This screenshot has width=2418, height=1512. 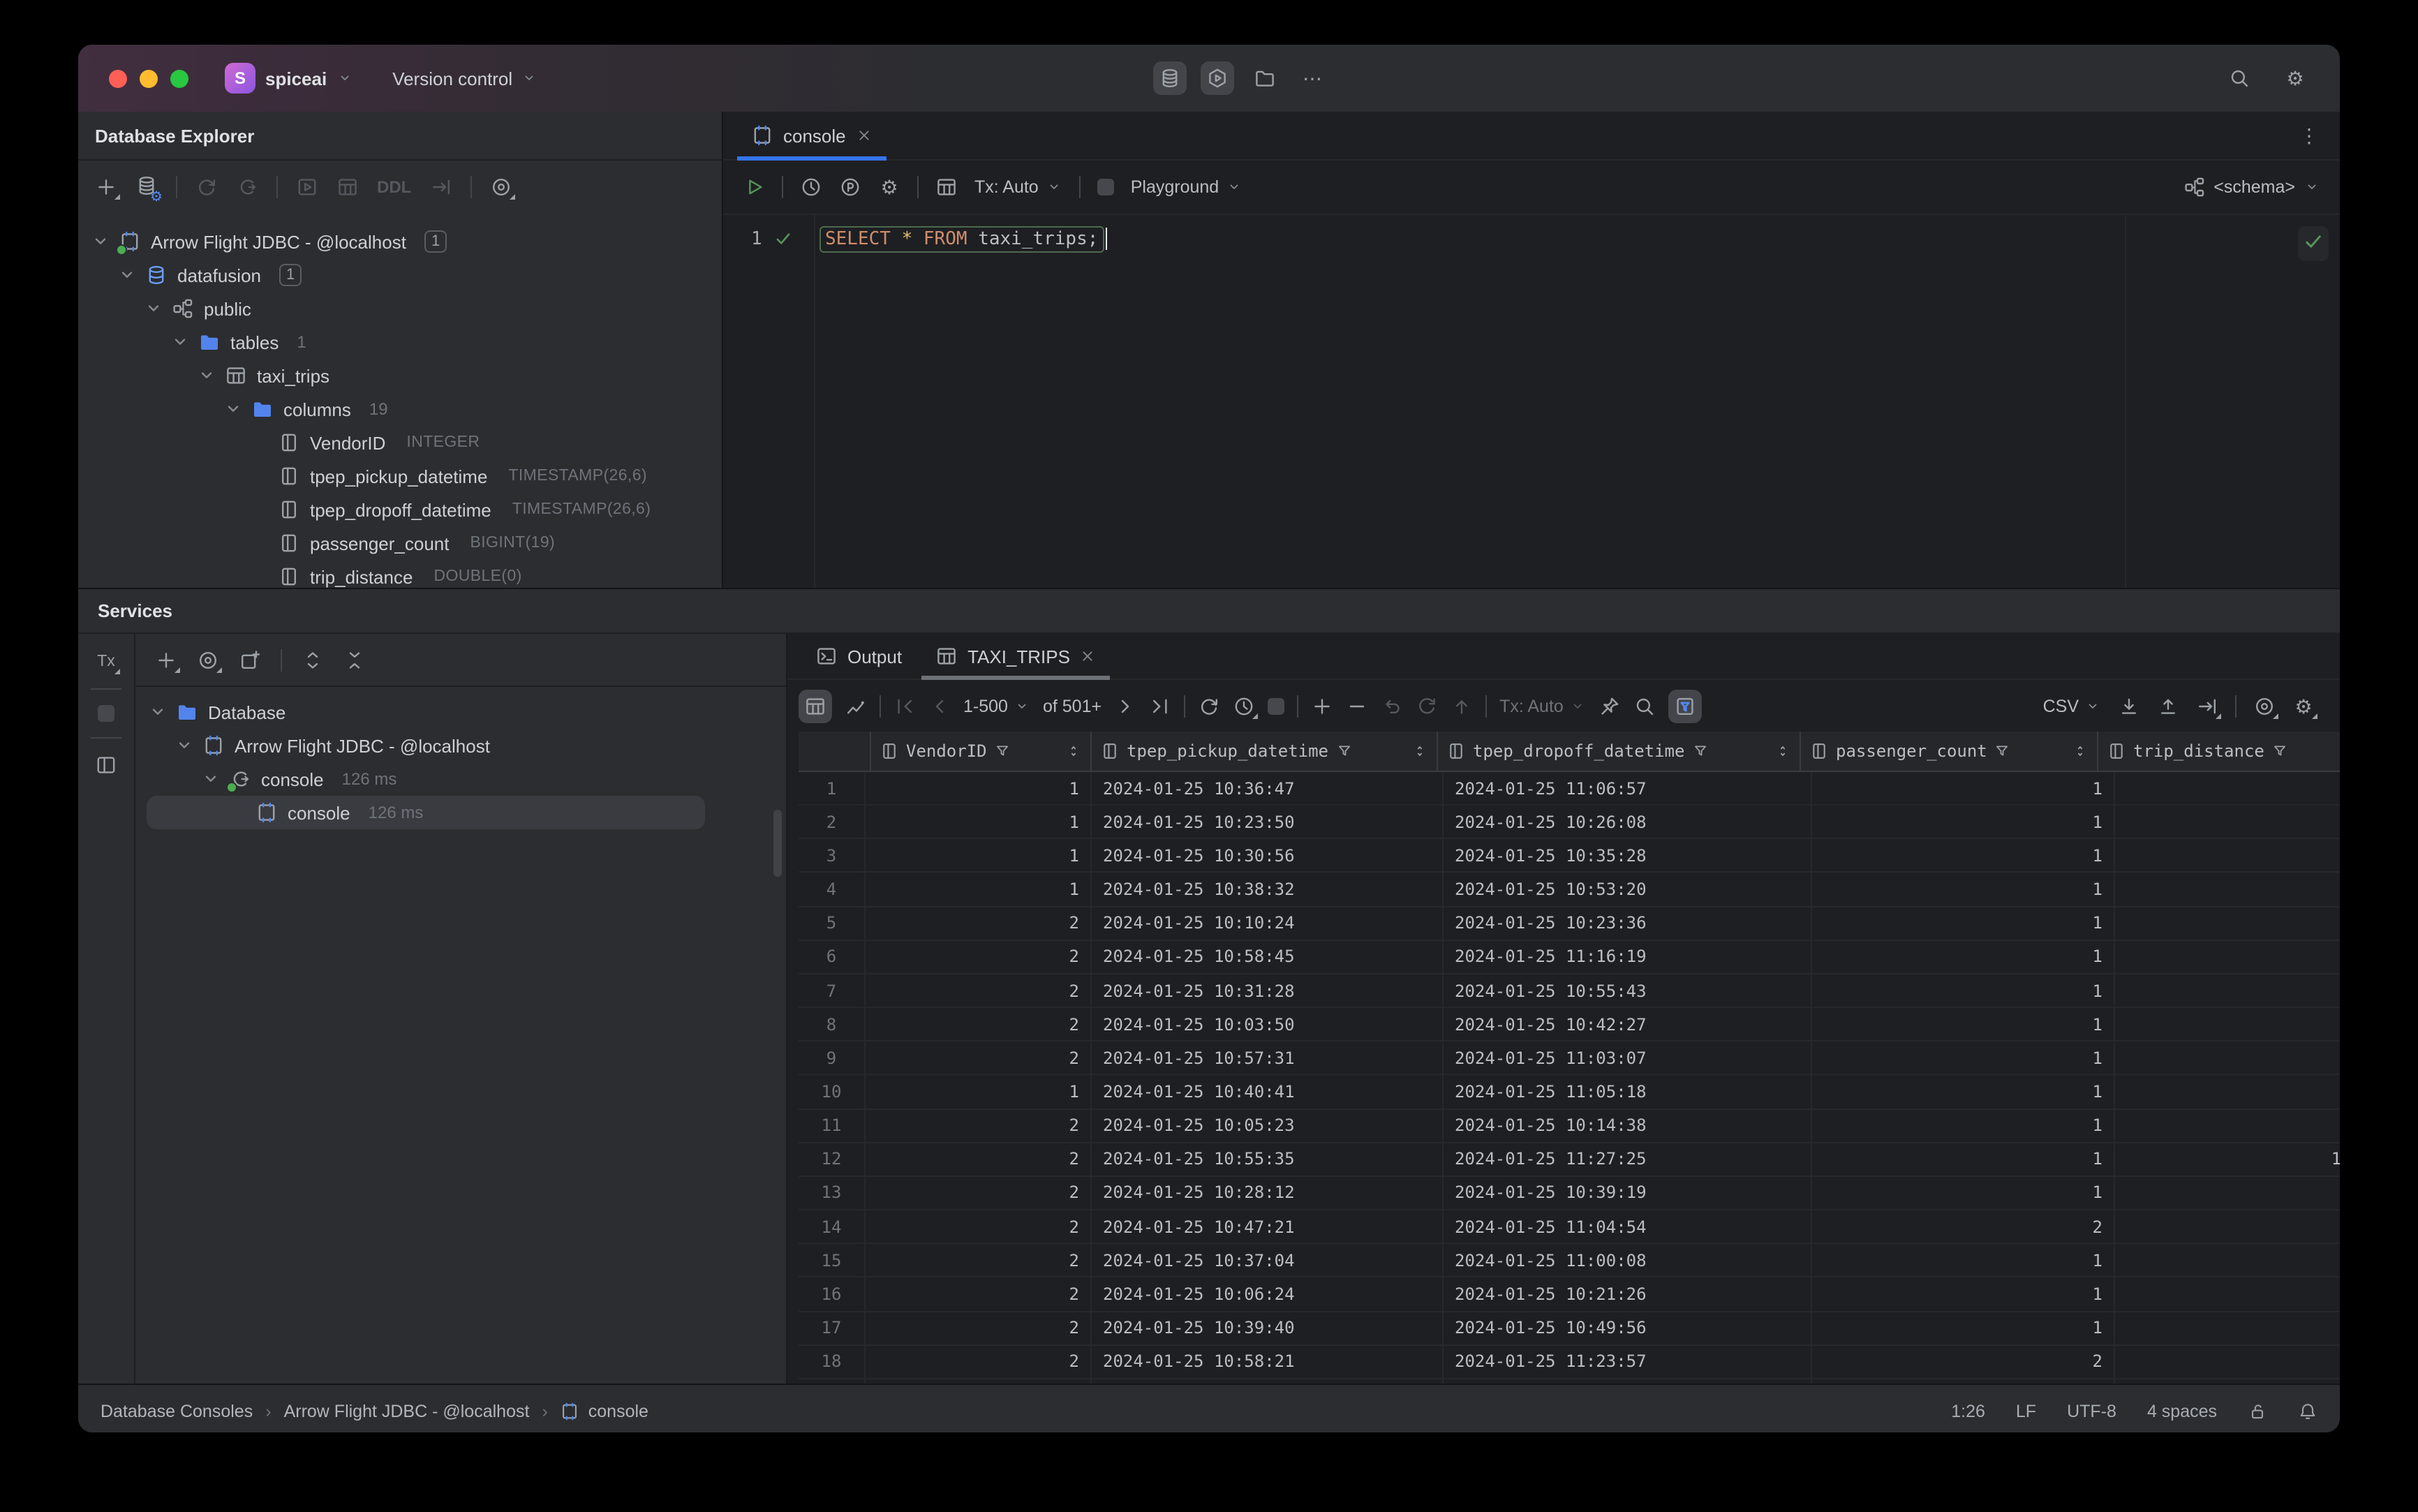 I want to click on tx-toggle-button: Tx, so click(x=107, y=662).